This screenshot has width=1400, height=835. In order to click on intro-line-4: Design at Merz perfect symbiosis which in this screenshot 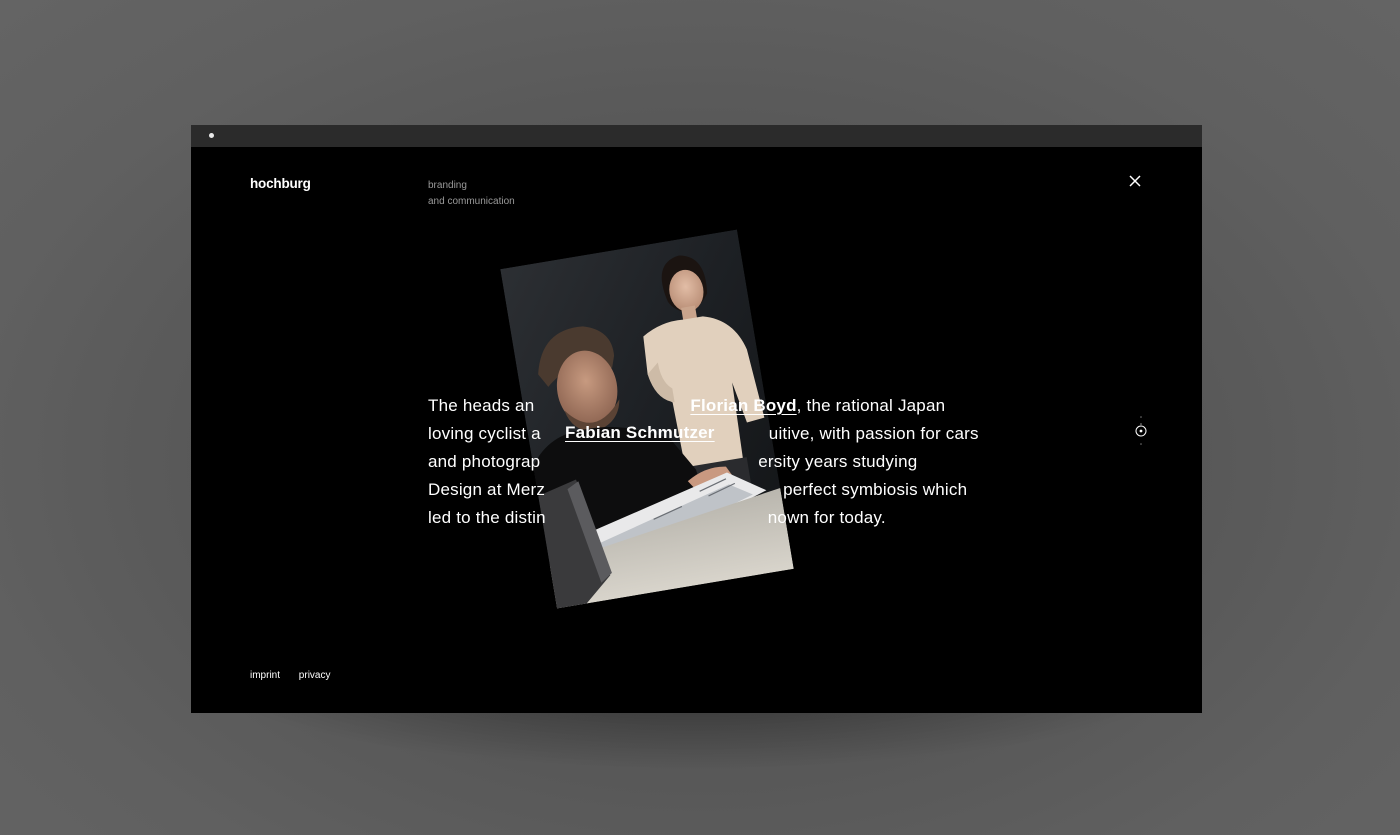, I will do `click(698, 489)`.